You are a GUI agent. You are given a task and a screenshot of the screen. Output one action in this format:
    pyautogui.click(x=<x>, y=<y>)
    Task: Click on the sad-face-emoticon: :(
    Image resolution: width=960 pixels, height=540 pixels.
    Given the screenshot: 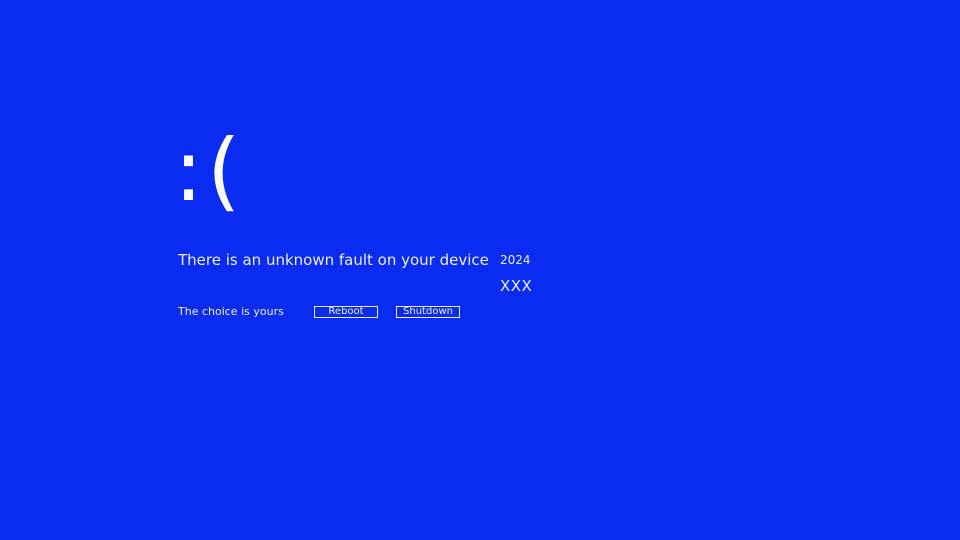 What is the action you would take?
    pyautogui.click(x=209, y=171)
    